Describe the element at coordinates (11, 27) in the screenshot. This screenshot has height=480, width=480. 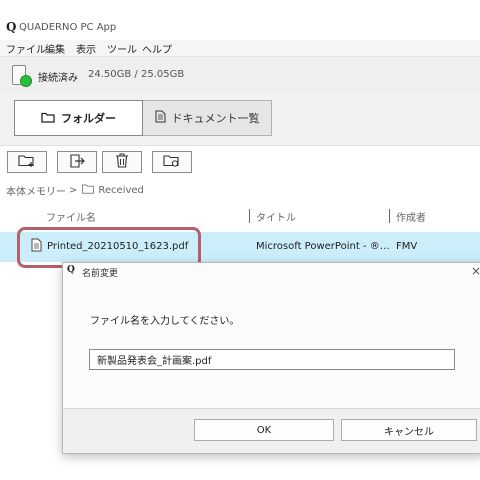
I see `app-logo-icon: Q` at that location.